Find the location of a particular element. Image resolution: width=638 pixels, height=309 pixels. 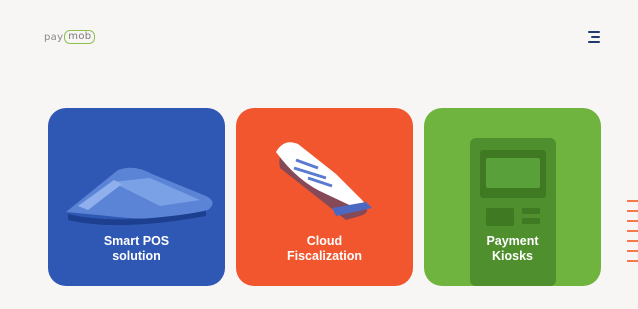

card-title-line2: Kiosks is located at coordinates (512, 256).